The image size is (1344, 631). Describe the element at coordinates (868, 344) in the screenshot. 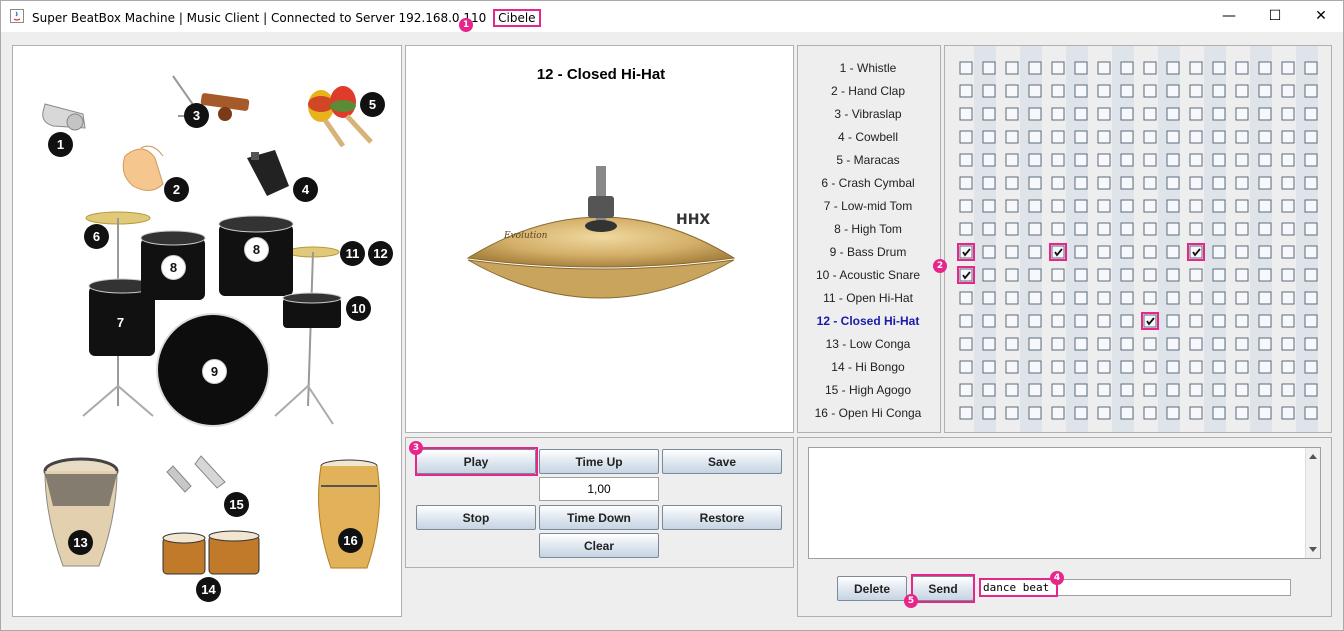

I see `instrument-name: 13 - Low Conga` at that location.